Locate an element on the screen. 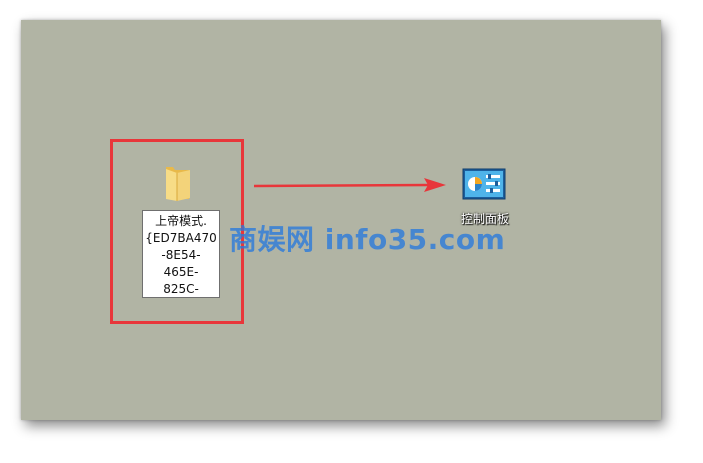 This screenshot has width=703, height=463. rename-line: 825C- is located at coordinates (181, 289).